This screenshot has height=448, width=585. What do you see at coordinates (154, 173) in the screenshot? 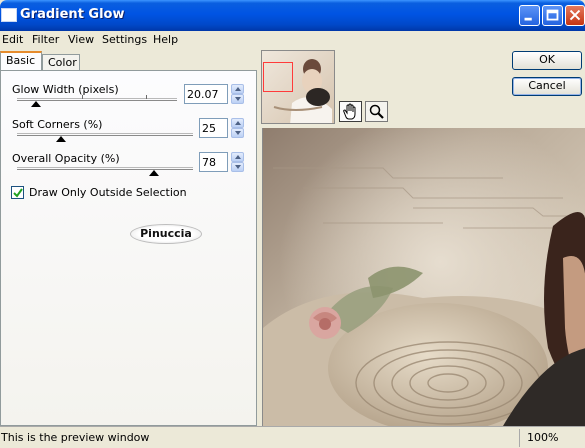
I see `overall-opacity-slider-thumb` at bounding box center [154, 173].